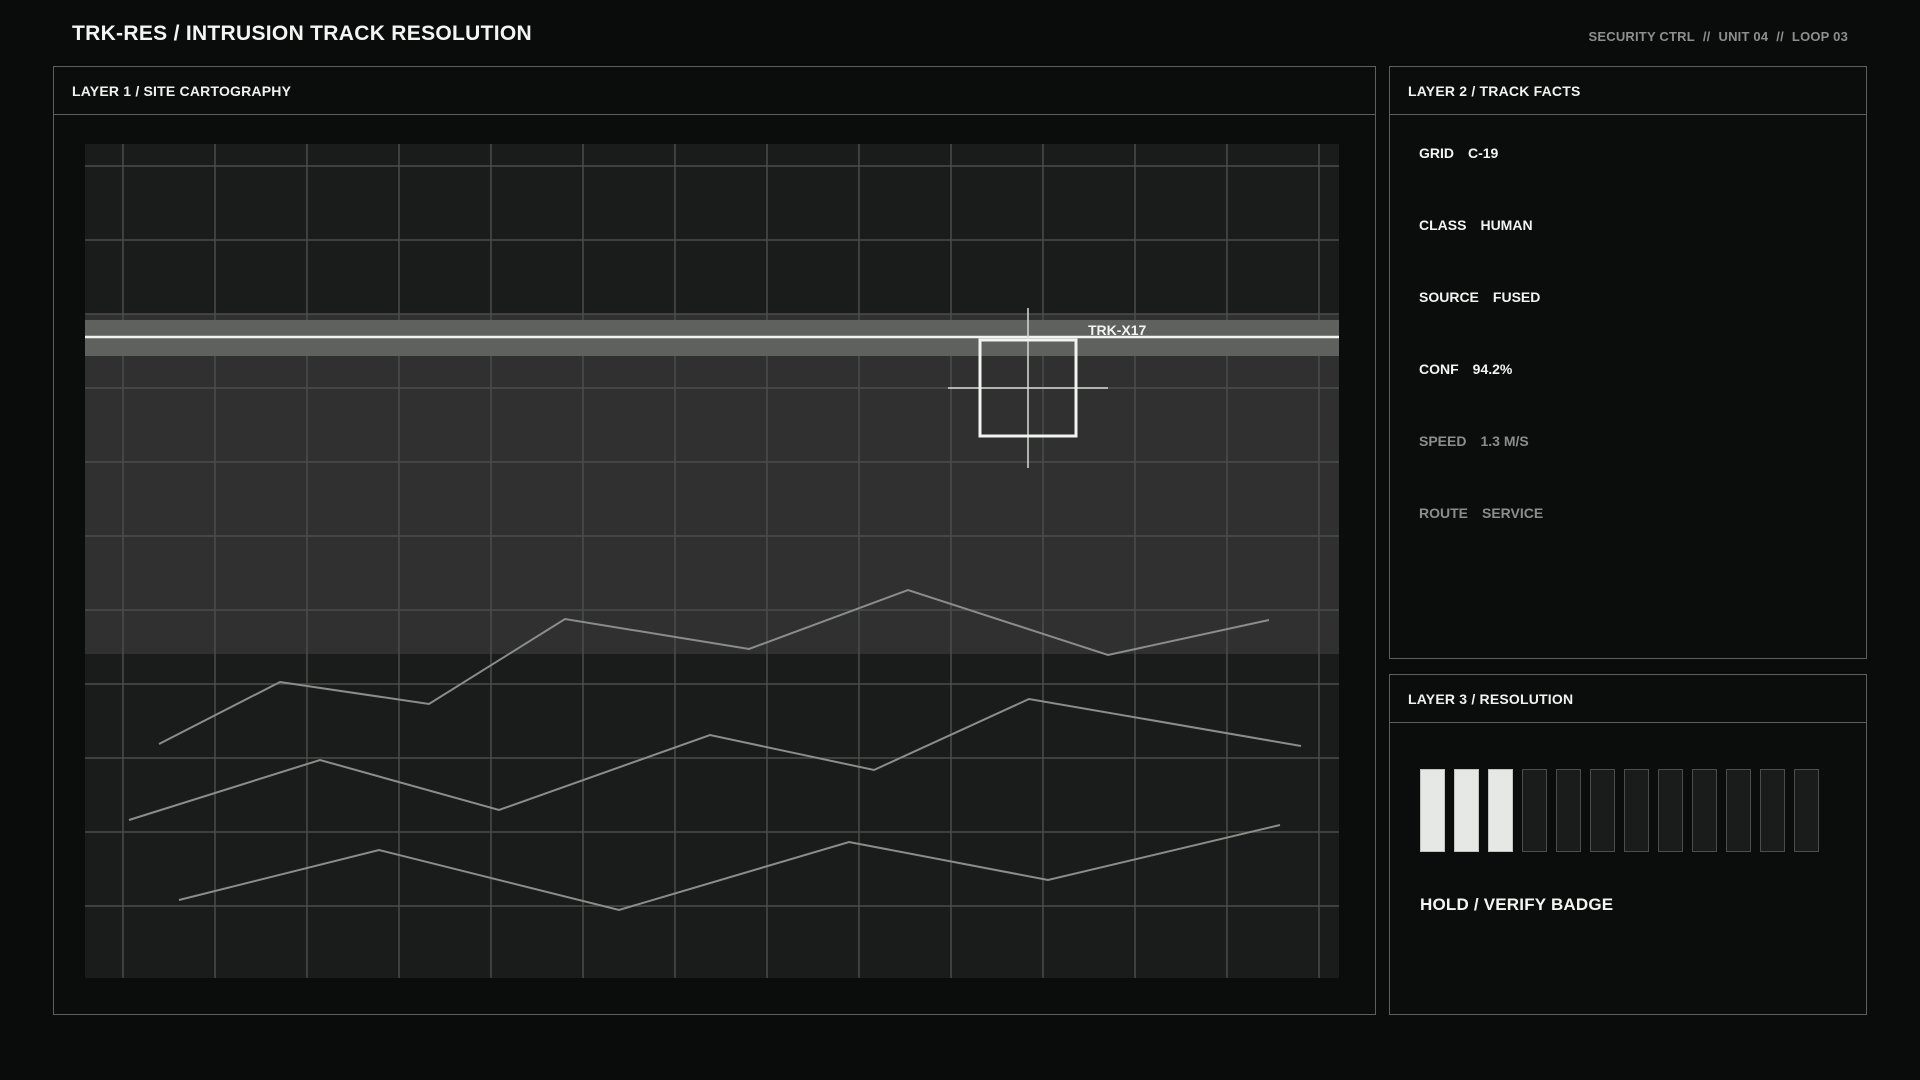  What do you see at coordinates (1443, 225) in the screenshot?
I see `fact-key: CLASS` at bounding box center [1443, 225].